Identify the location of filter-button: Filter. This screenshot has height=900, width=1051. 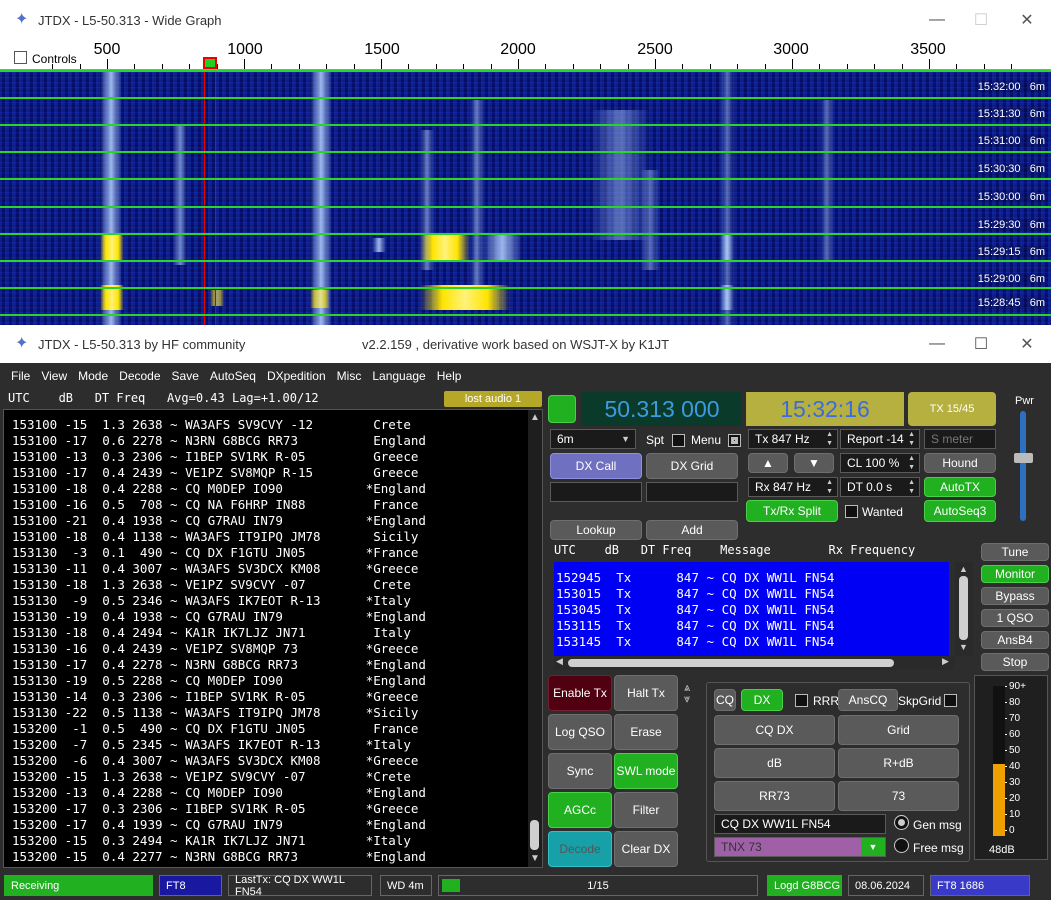
(646, 810).